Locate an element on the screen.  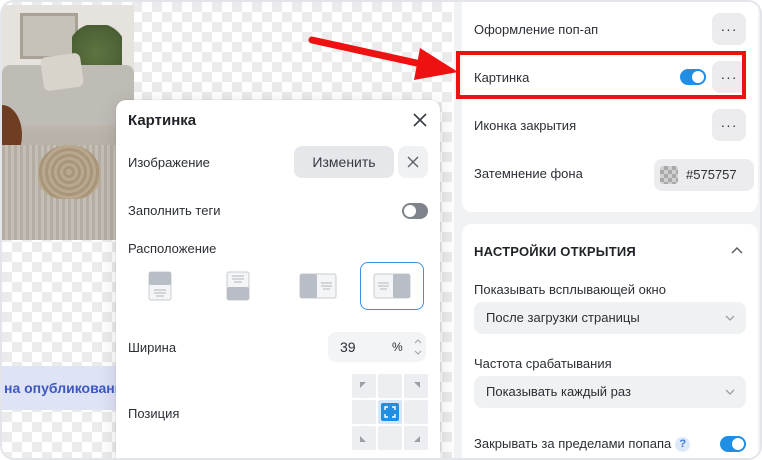
stepper-icon is located at coordinates (418, 347).